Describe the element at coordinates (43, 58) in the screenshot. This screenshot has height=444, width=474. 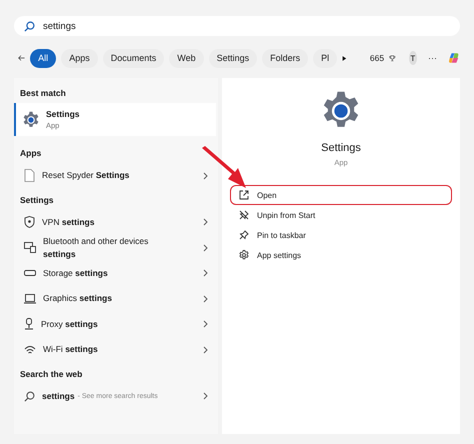
I see `filter-tab: All` at that location.